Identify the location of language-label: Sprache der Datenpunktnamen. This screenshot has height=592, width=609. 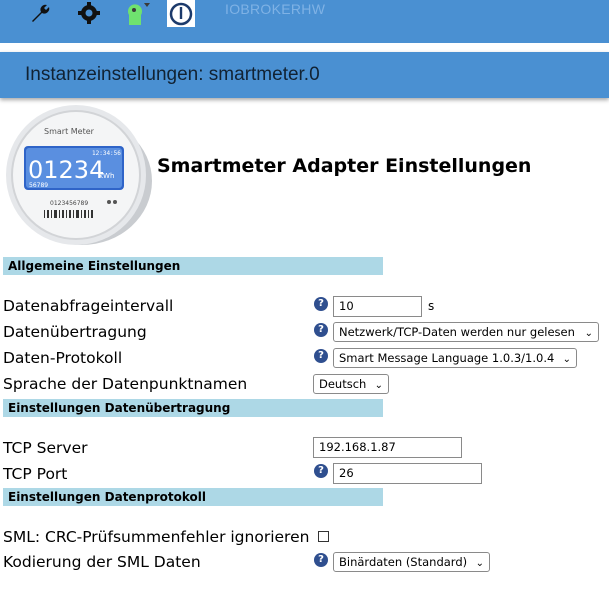
(125, 384).